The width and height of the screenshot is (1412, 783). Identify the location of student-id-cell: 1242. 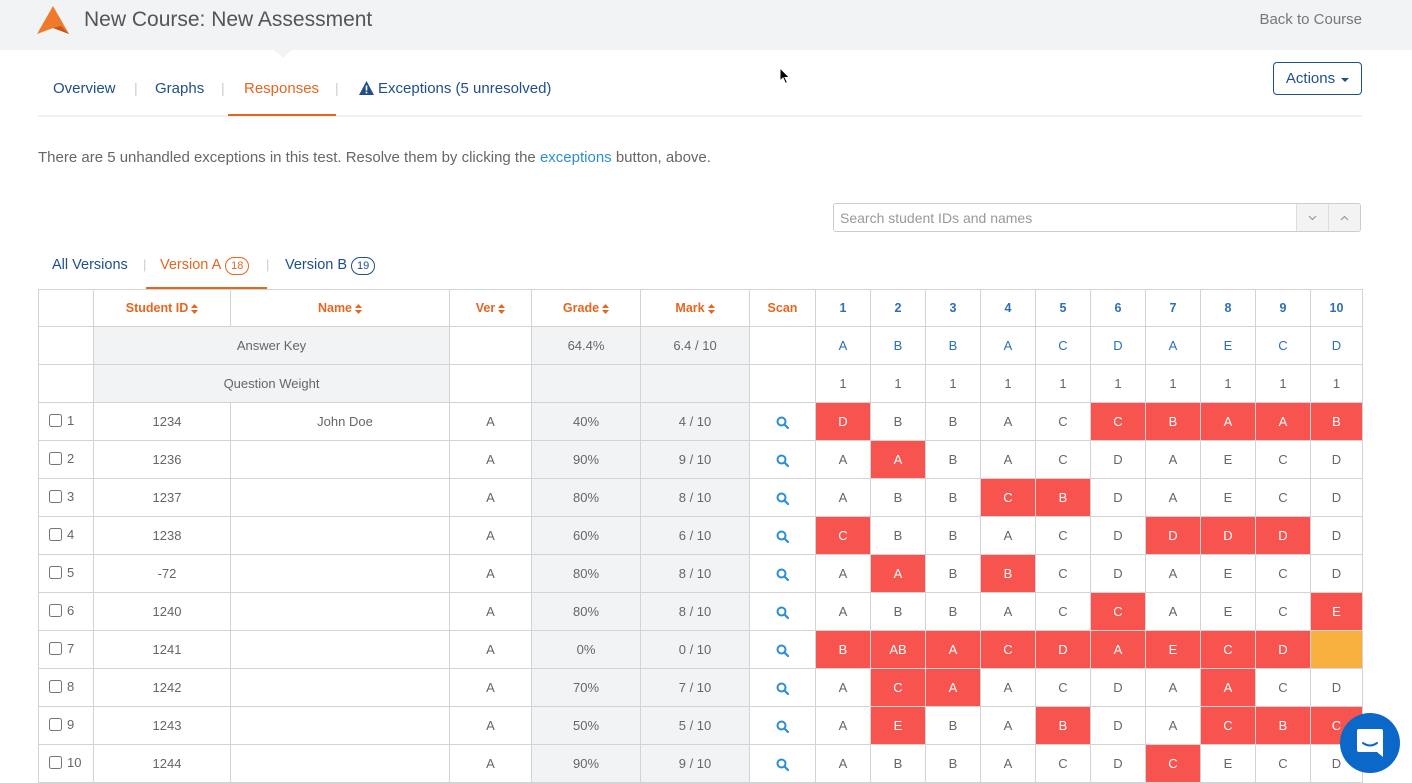
(162, 687).